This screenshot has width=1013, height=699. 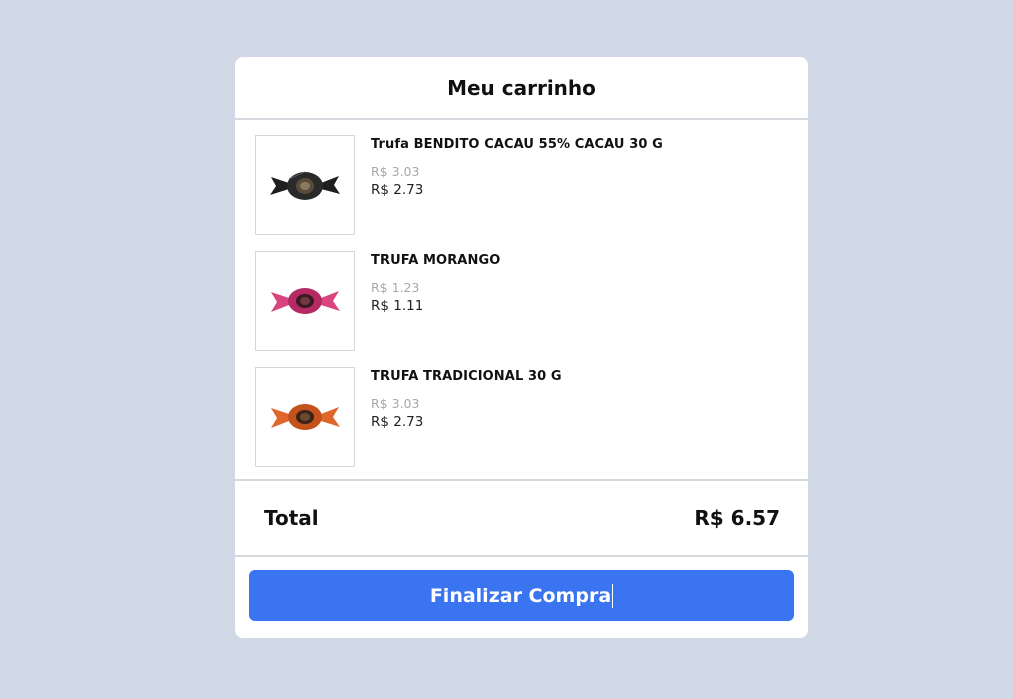 I want to click on item-price: R$ 1.11, so click(x=397, y=306).